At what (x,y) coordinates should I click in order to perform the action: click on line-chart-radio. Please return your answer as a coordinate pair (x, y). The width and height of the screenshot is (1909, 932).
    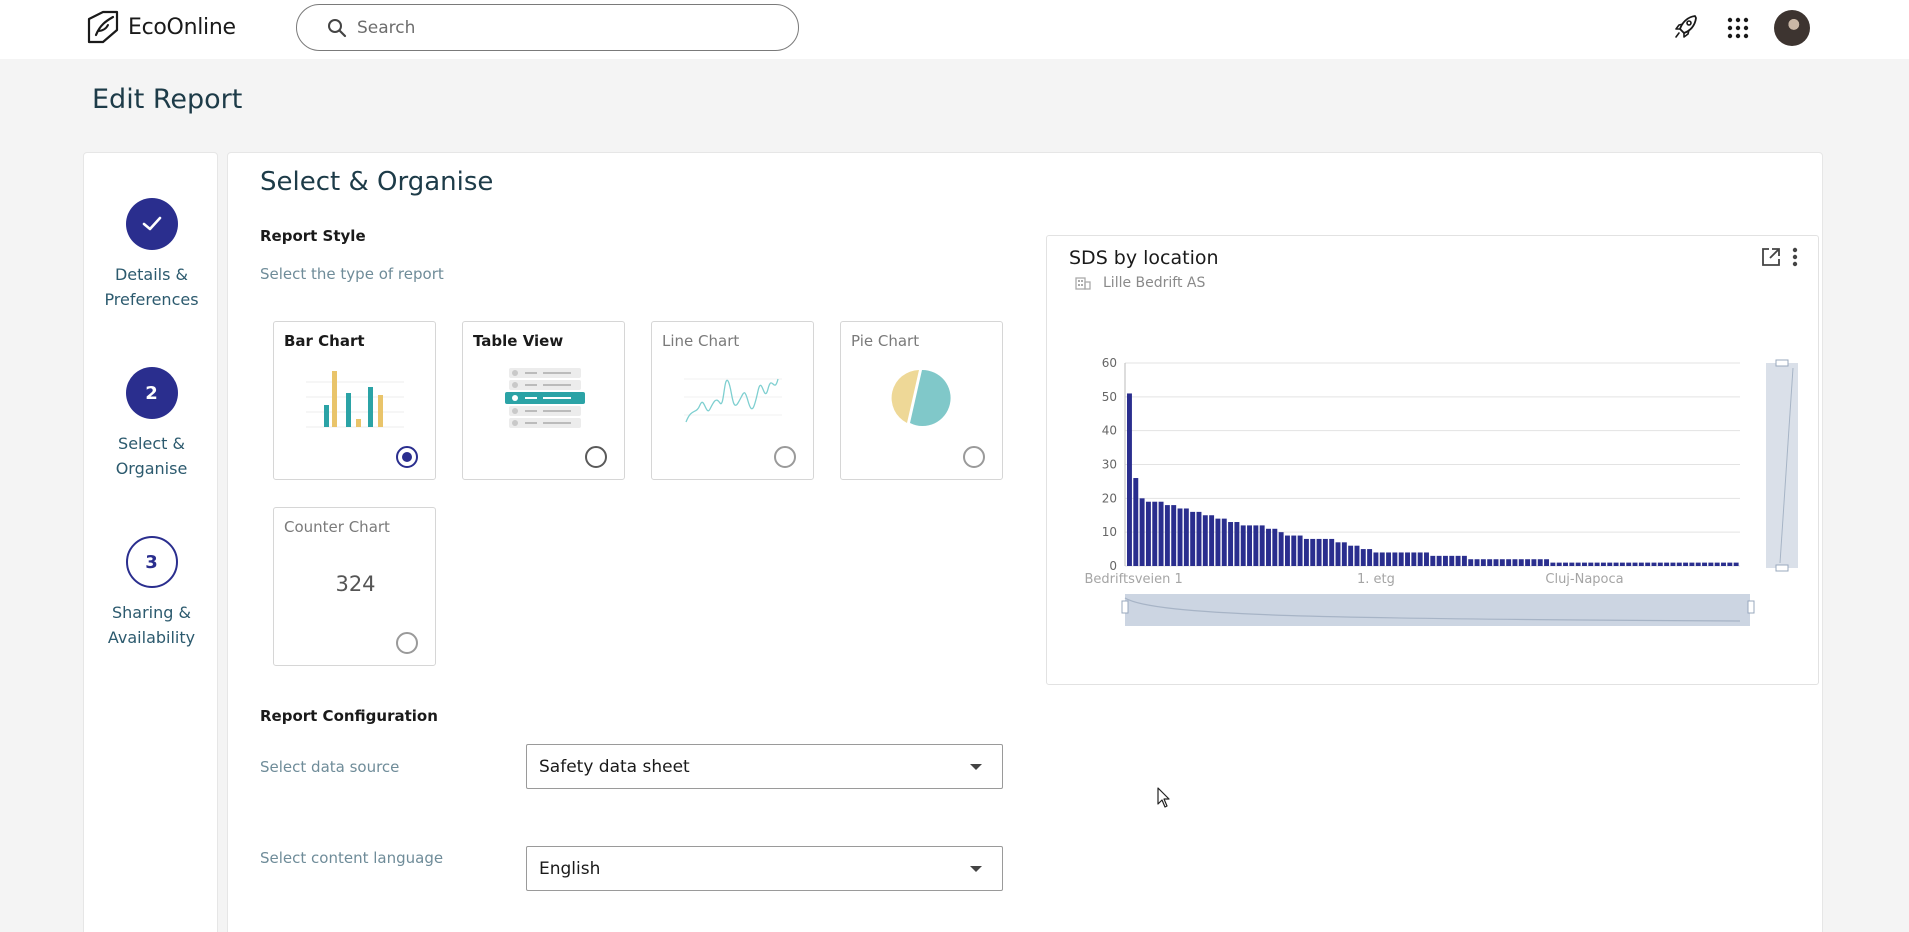
    Looking at the image, I should click on (785, 457).